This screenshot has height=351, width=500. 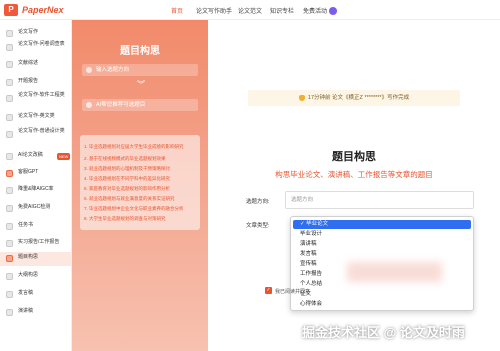 What do you see at coordinates (36, 295) in the screenshot?
I see `sidebar-item-speech-draft: 发言稿` at bounding box center [36, 295].